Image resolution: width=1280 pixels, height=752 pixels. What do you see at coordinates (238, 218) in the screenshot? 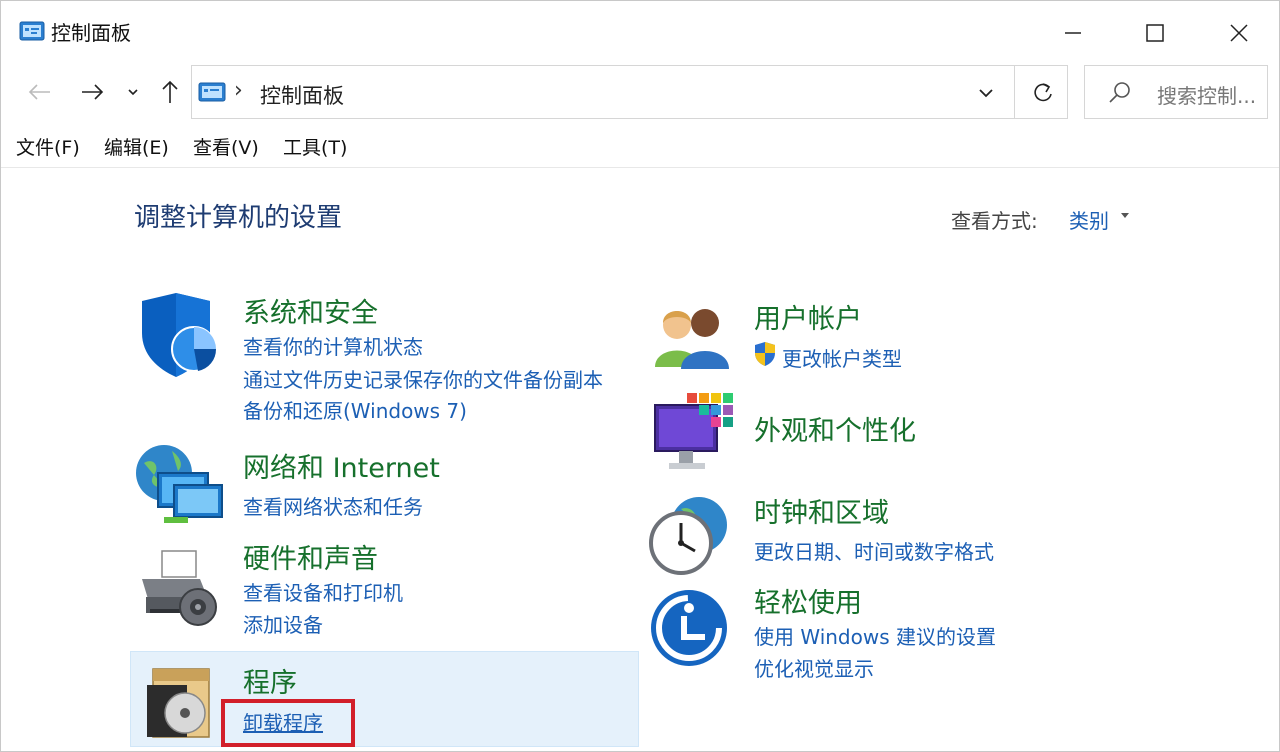
I see `page-title: 调整计算机的设置` at bounding box center [238, 218].